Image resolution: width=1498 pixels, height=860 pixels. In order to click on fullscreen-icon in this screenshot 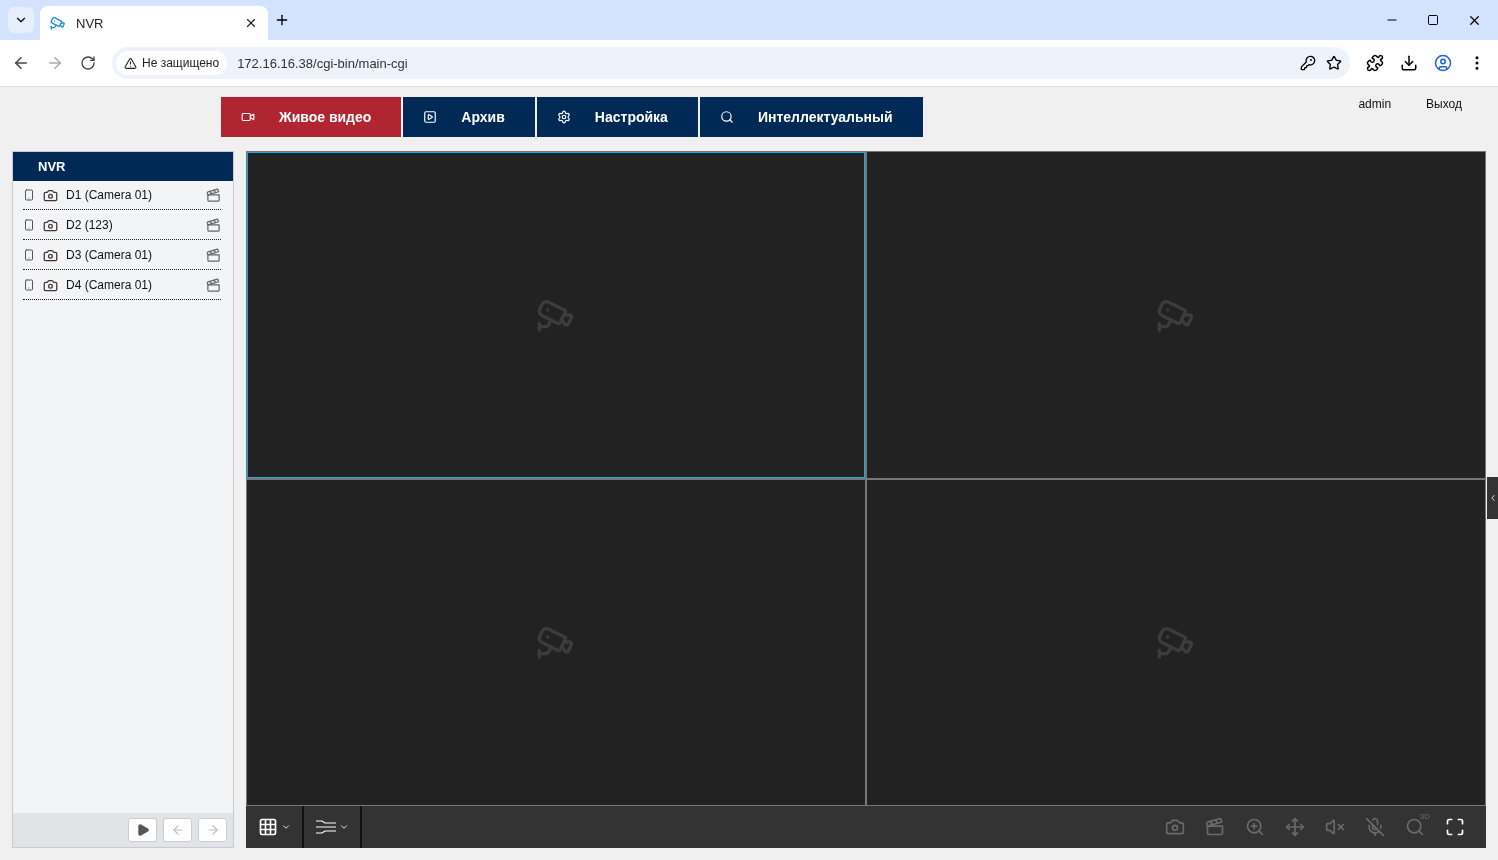, I will do `click(1455, 827)`.